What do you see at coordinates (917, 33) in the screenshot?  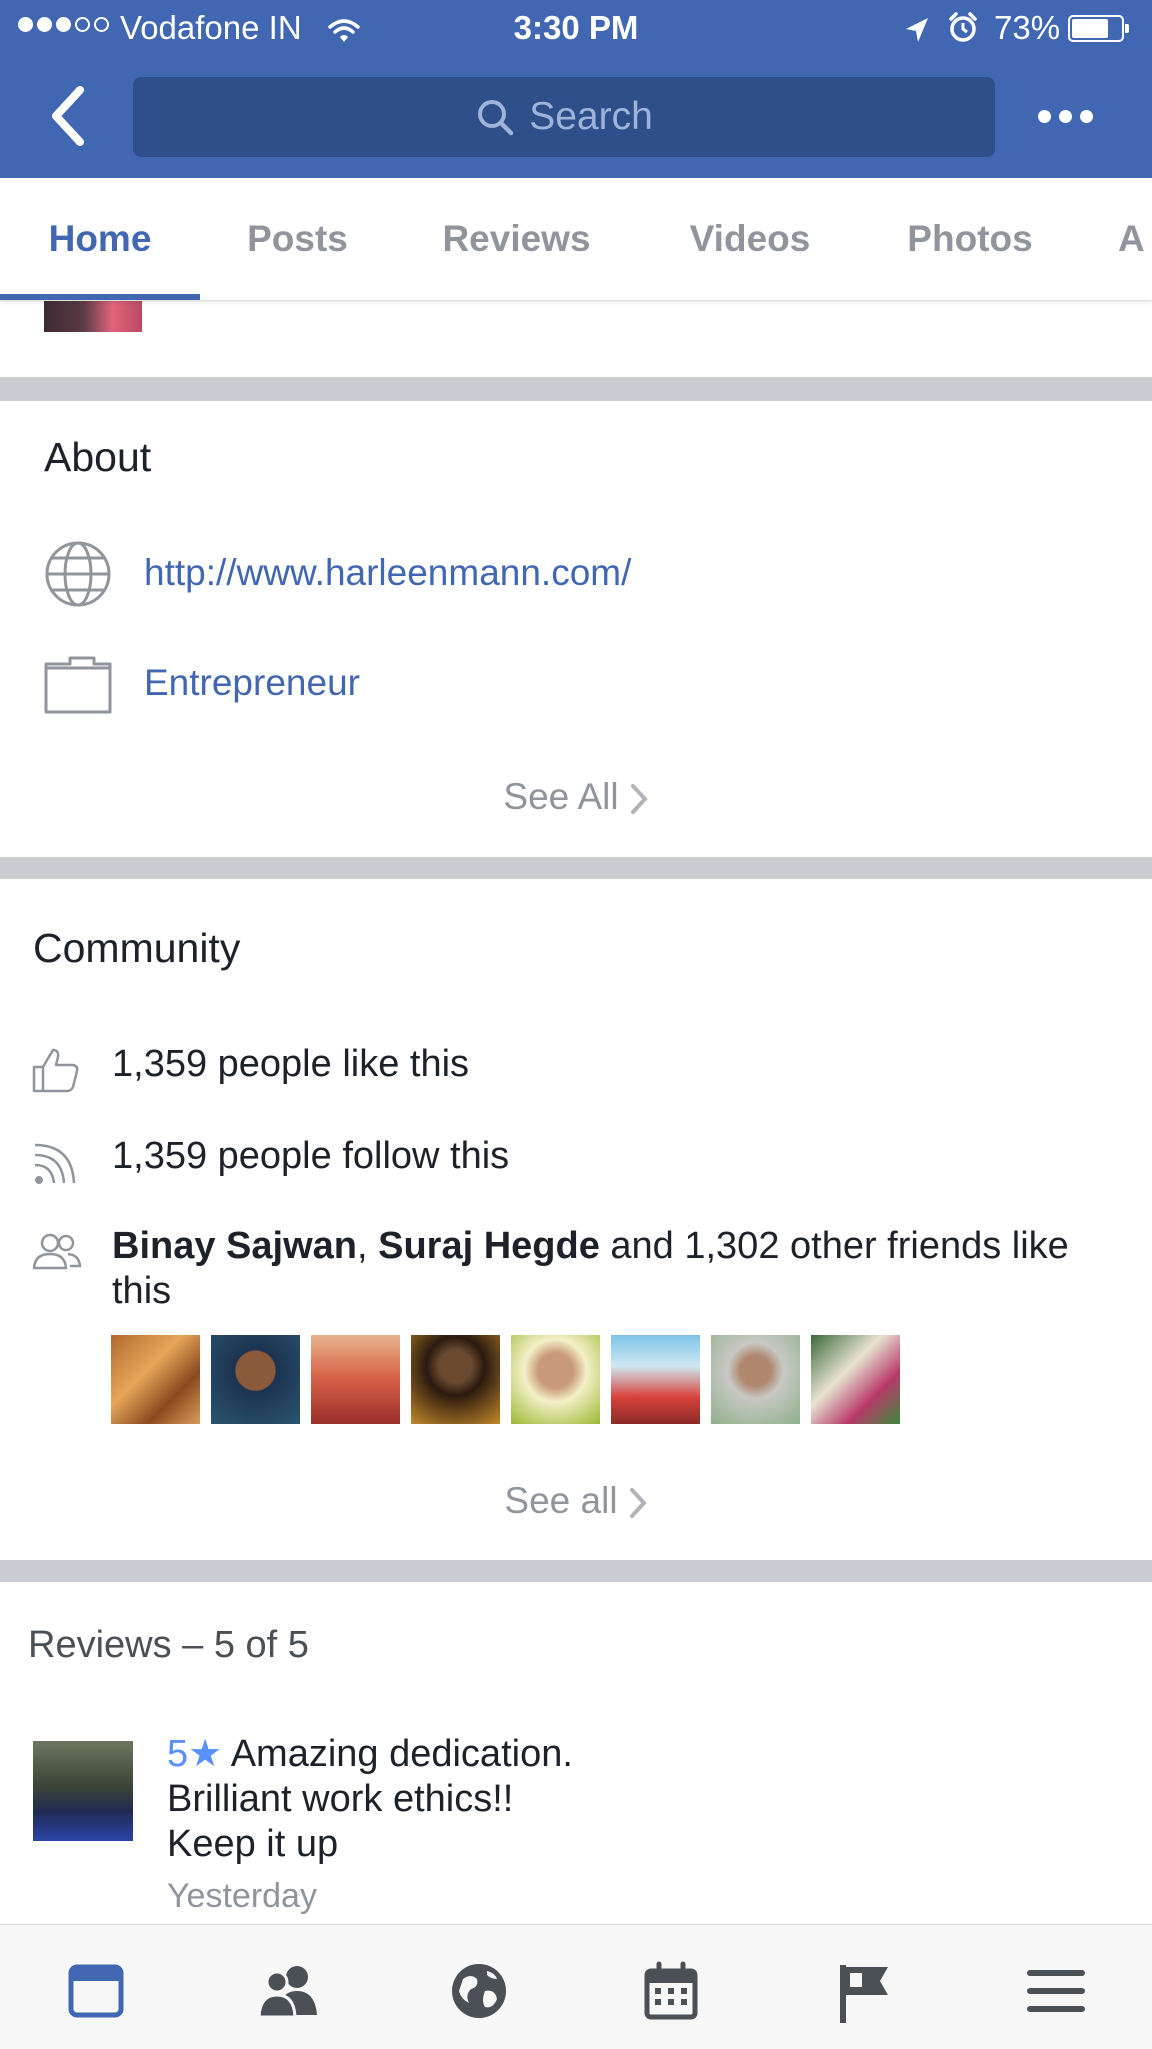 I see `location-arrow-icon` at bounding box center [917, 33].